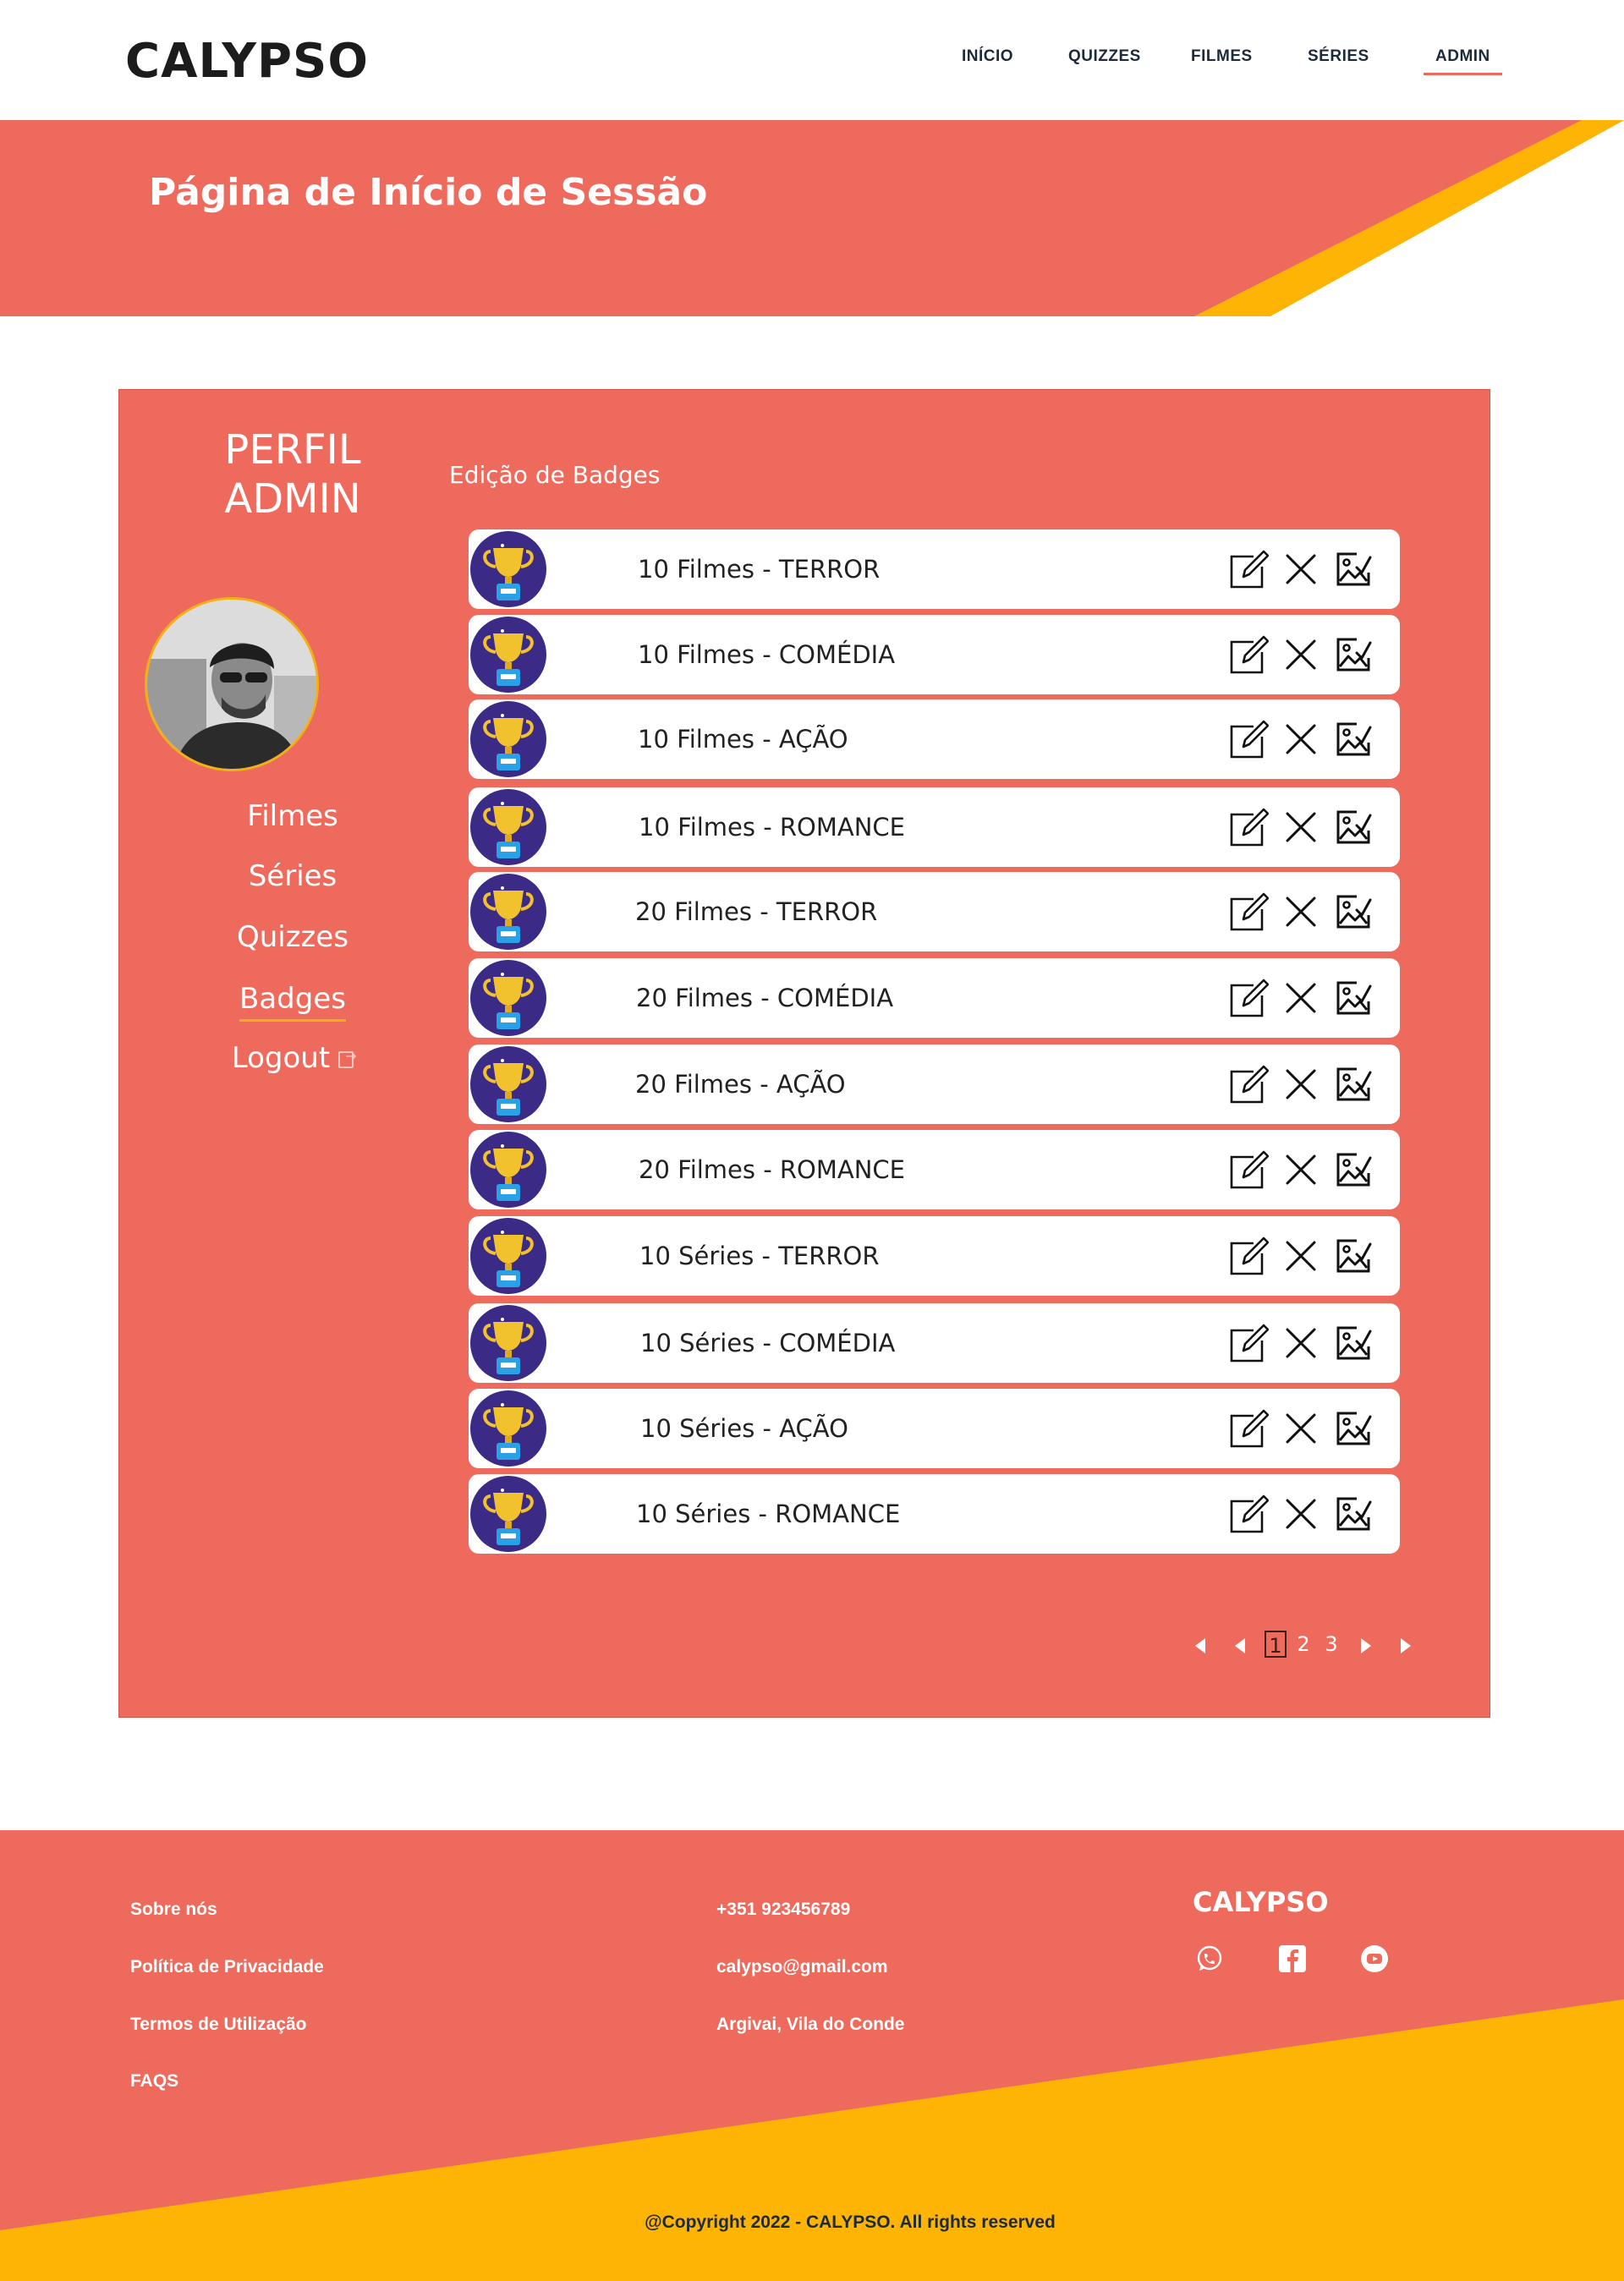 Image resolution: width=1624 pixels, height=2281 pixels. I want to click on banner-background, so click(812, 218).